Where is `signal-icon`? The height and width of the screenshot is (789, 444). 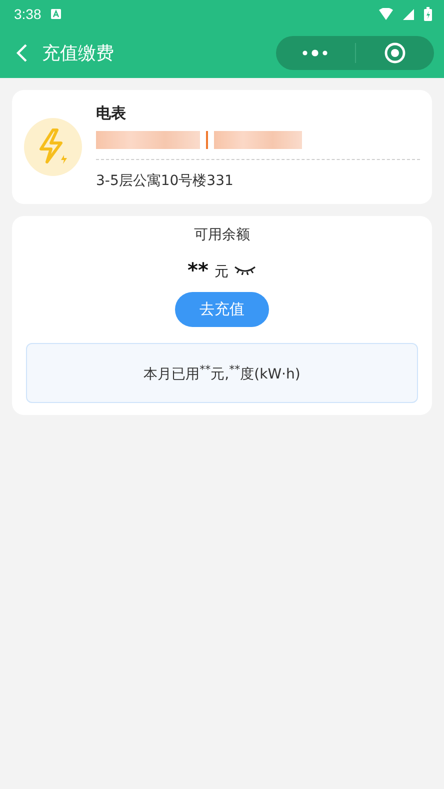 signal-icon is located at coordinates (408, 14).